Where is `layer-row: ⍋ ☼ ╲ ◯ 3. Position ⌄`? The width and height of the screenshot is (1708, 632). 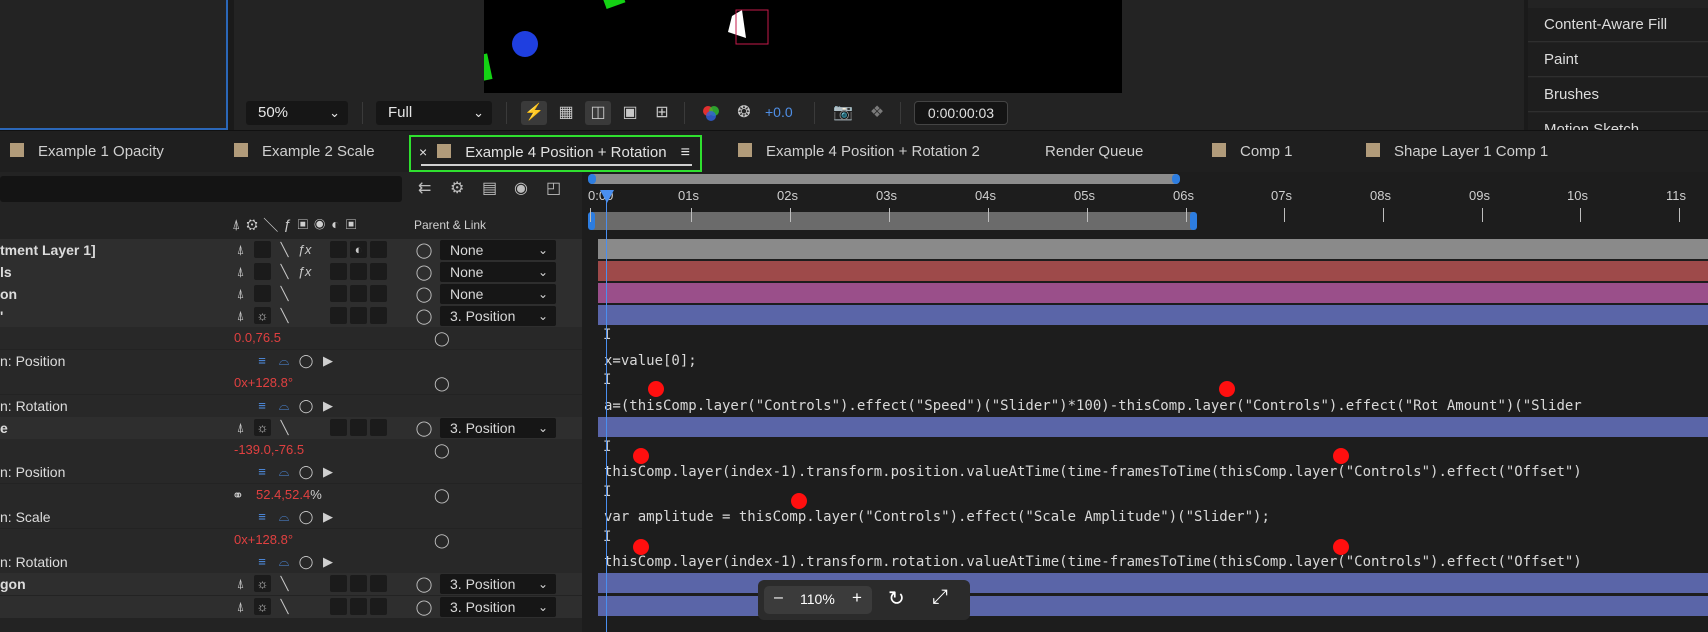 layer-row: ⍋ ☼ ╲ ◯ 3. Position ⌄ is located at coordinates (291, 607).